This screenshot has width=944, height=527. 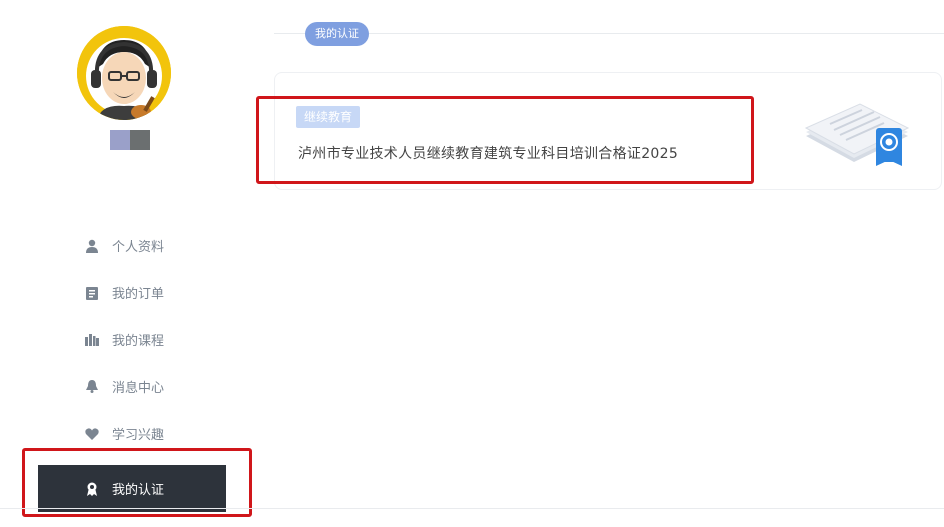 I want to click on avatar-illustration, so click(x=124, y=73).